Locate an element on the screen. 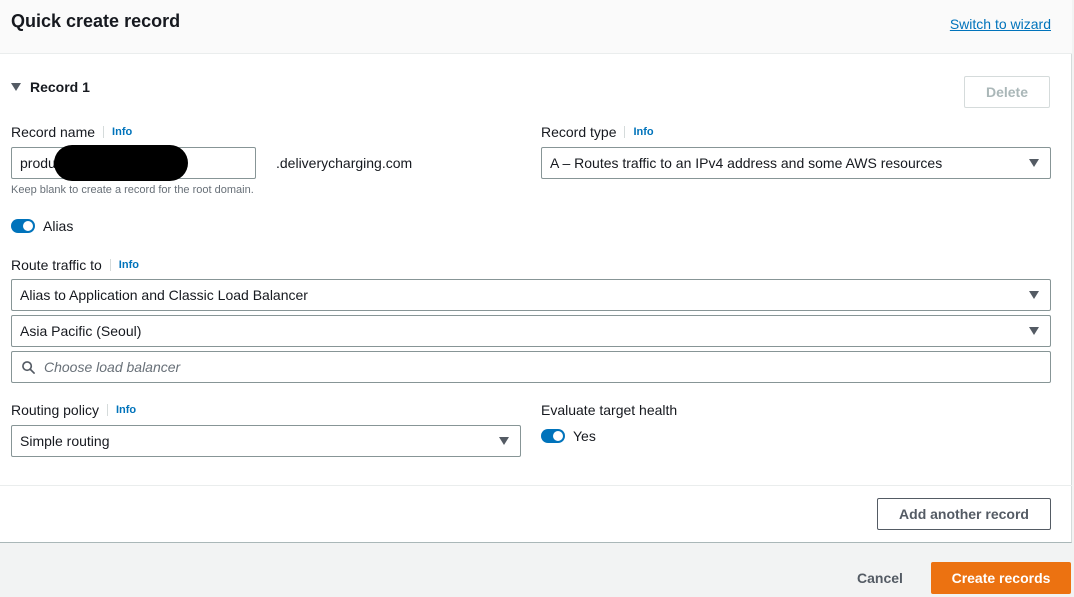 This screenshot has width=1074, height=597. record-type-label: Record type Info is located at coordinates (597, 132).